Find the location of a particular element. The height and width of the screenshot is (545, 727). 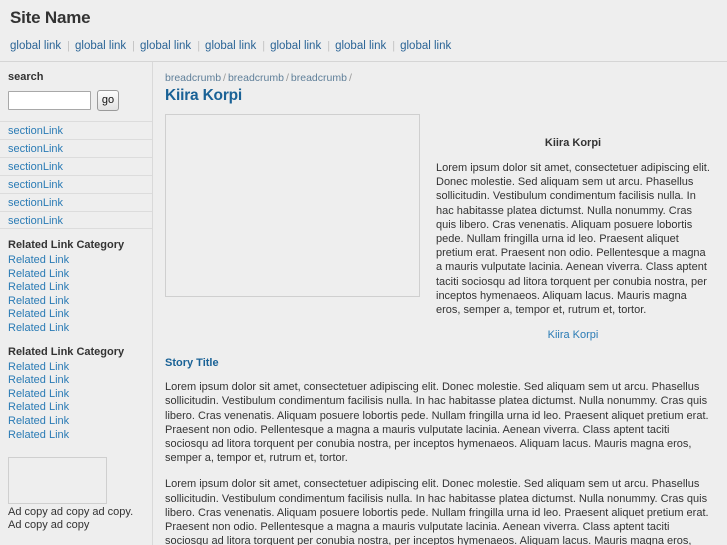

feature-caption-link: Kiira Korpi is located at coordinates (573, 335).